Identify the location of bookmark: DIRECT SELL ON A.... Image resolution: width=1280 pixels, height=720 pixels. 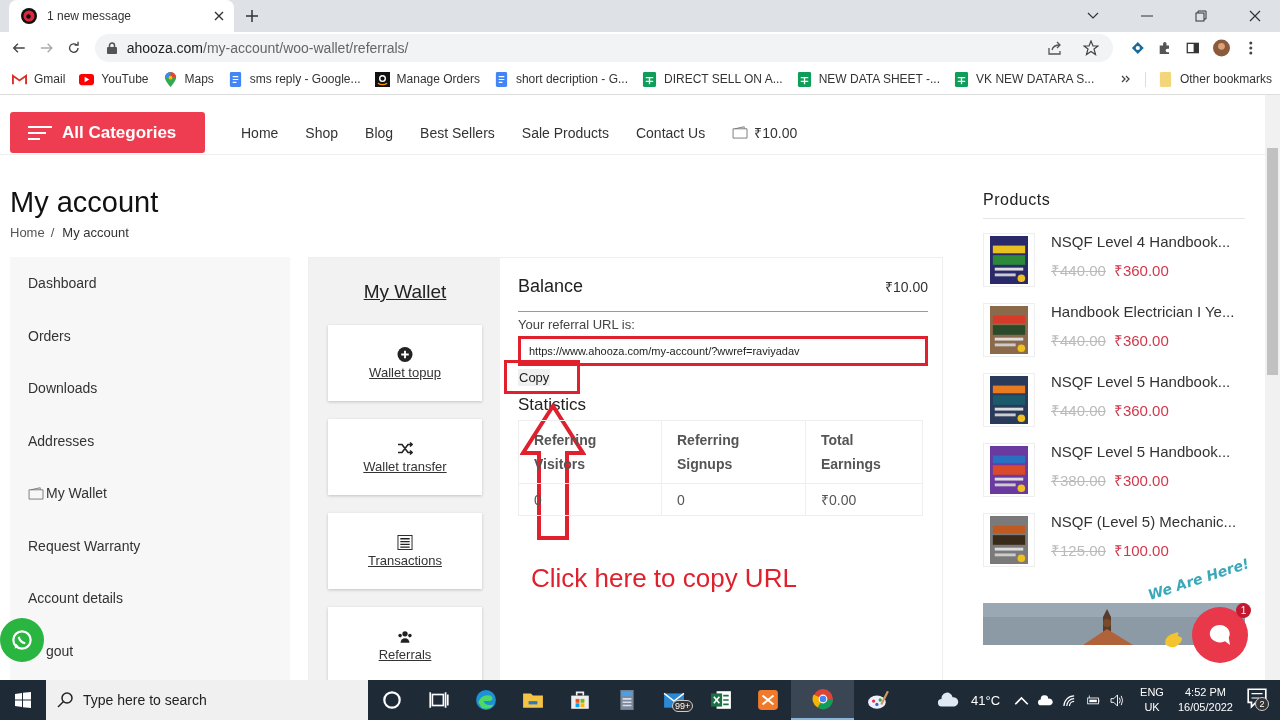
(712, 79).